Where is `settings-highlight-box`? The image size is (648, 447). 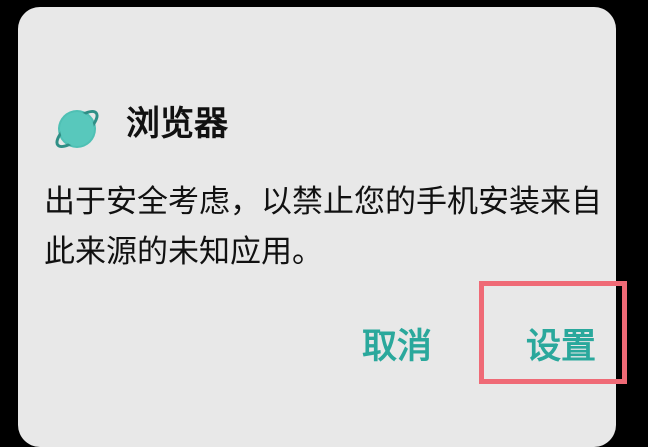
settings-highlight-box is located at coordinates (553, 332).